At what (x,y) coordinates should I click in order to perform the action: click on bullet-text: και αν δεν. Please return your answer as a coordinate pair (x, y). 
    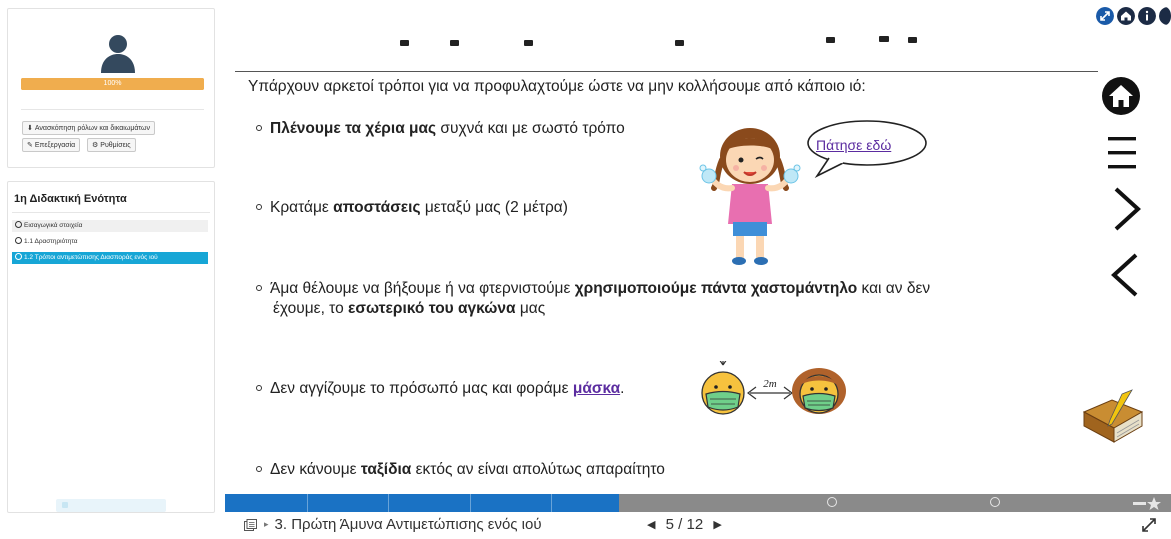
    Looking at the image, I should click on (894, 288).